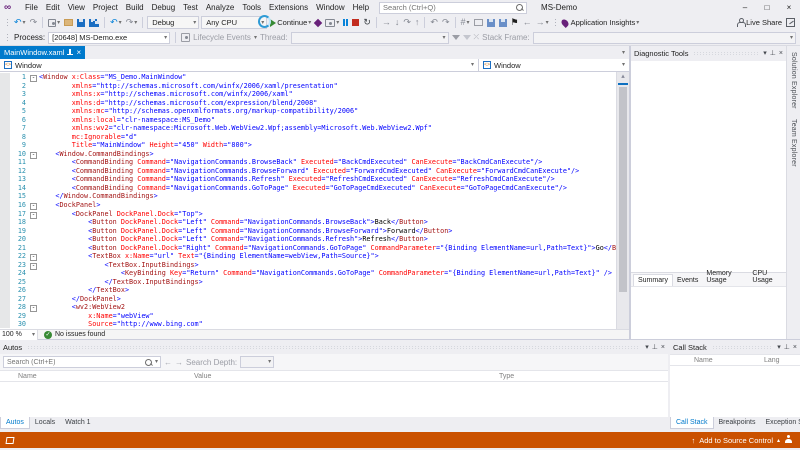  What do you see at coordinates (369, 37) in the screenshot?
I see `thread-dropdown: ▾` at bounding box center [369, 37].